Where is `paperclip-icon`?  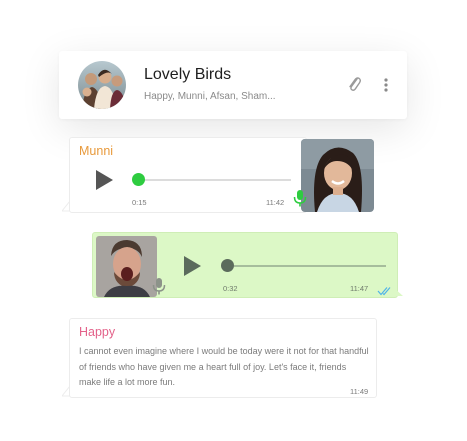 paperclip-icon is located at coordinates (354, 84).